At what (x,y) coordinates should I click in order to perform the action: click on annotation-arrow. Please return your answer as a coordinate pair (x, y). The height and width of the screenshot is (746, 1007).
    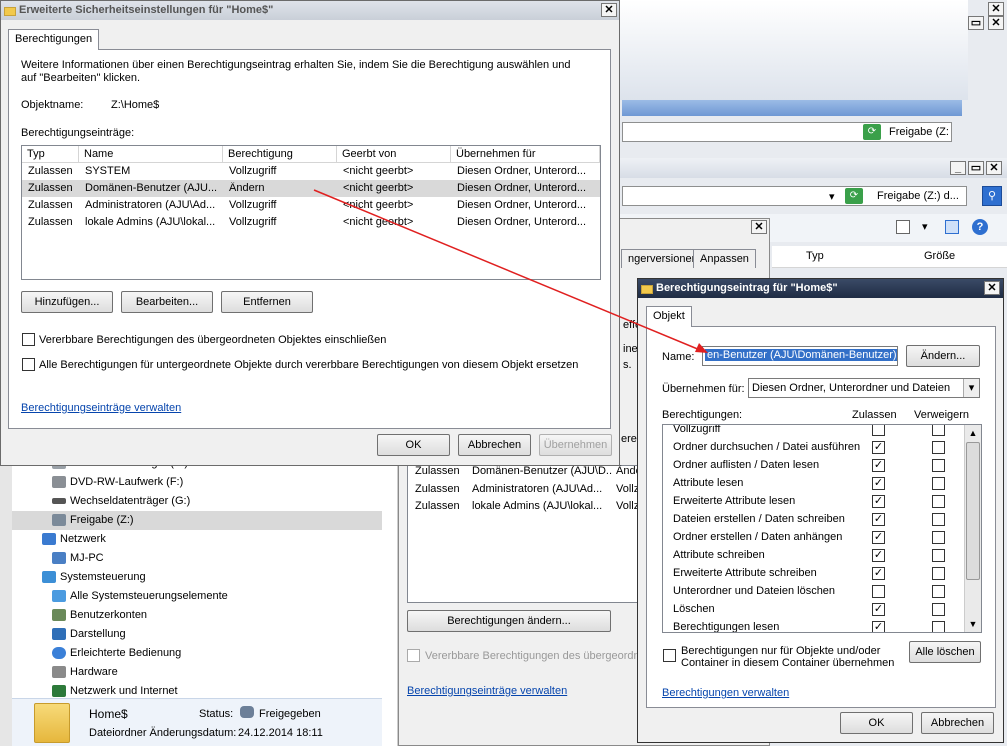
    Looking at the image, I should click on (510, 271).